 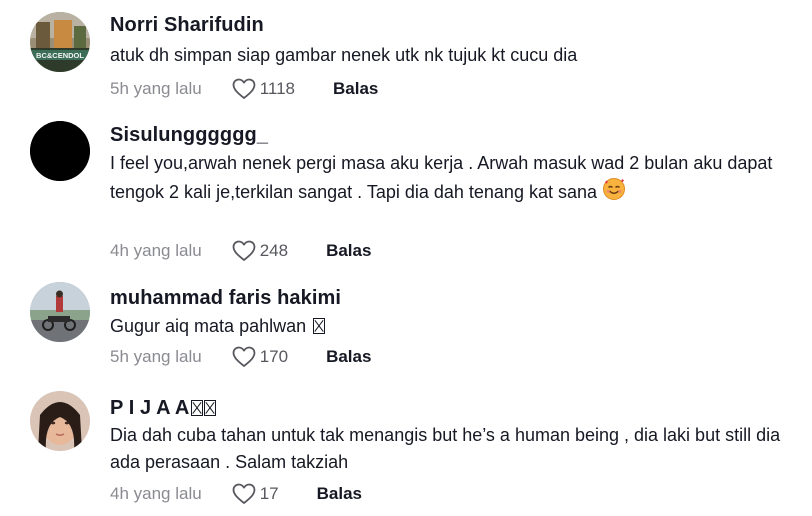 I want to click on like-count: 248, so click(x=274, y=250).